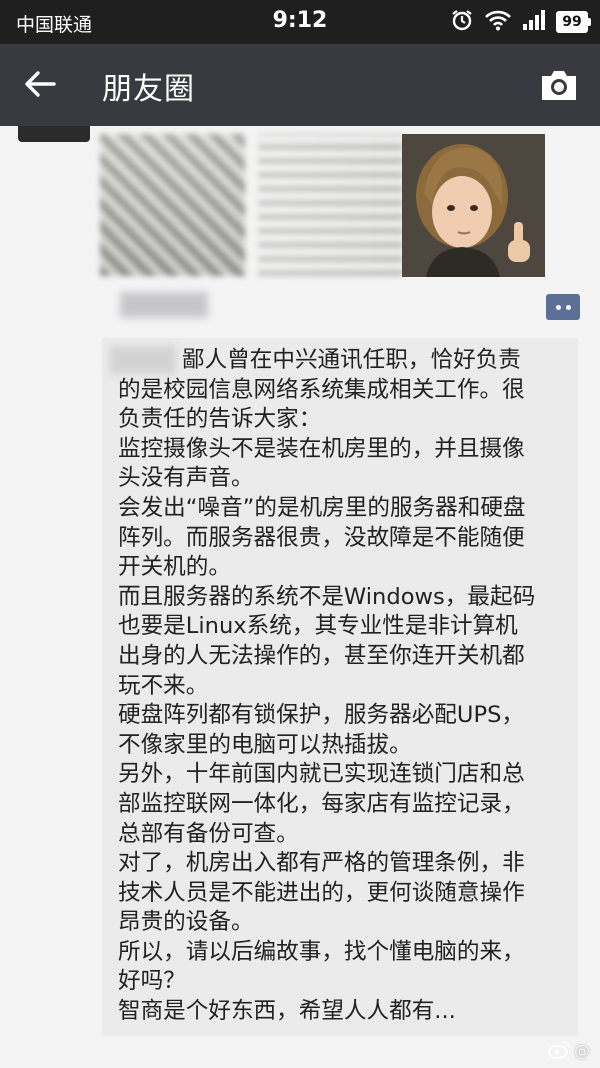  I want to click on comment-line: 出身的人无法操作的，甚至你连开关机都, so click(321, 655).